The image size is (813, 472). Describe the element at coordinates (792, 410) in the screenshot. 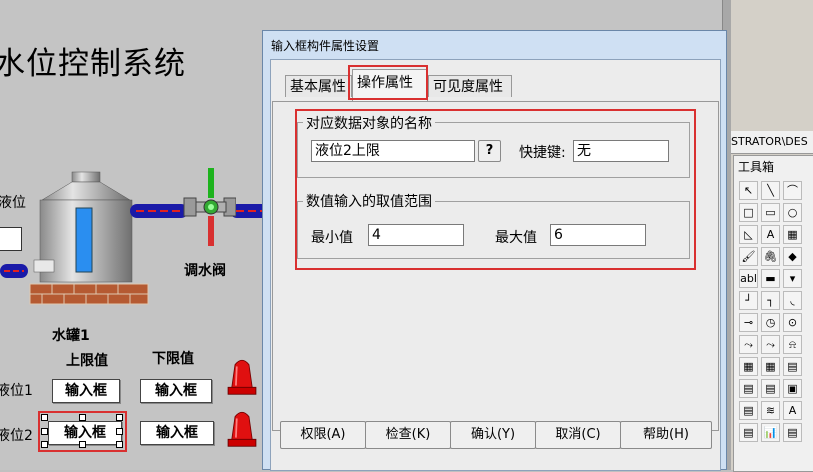

I see `tool-compose-icon: A` at that location.